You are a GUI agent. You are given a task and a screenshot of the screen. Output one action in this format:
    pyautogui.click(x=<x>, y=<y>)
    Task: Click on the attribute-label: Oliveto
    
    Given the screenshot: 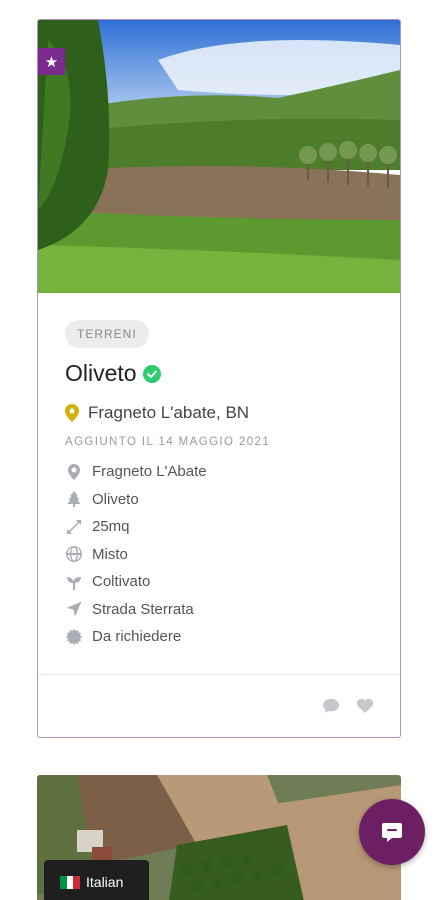 What is the action you would take?
    pyautogui.click(x=115, y=499)
    